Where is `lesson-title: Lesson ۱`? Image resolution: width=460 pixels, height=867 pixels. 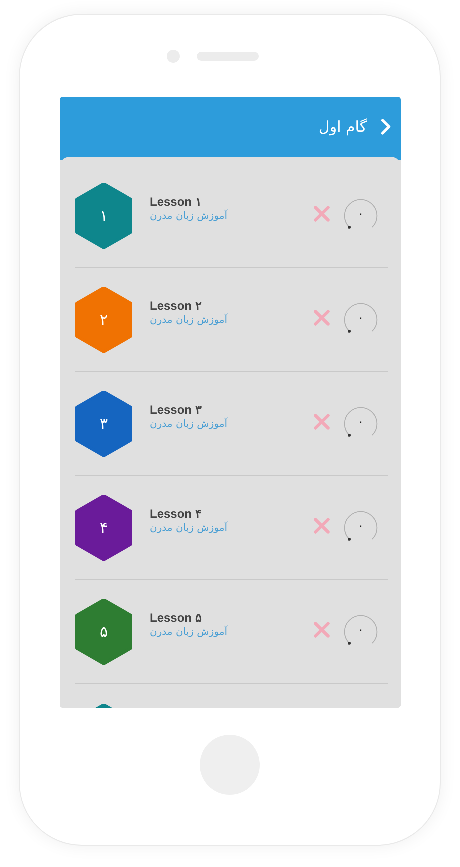 lesson-title: Lesson ۱ is located at coordinates (176, 202).